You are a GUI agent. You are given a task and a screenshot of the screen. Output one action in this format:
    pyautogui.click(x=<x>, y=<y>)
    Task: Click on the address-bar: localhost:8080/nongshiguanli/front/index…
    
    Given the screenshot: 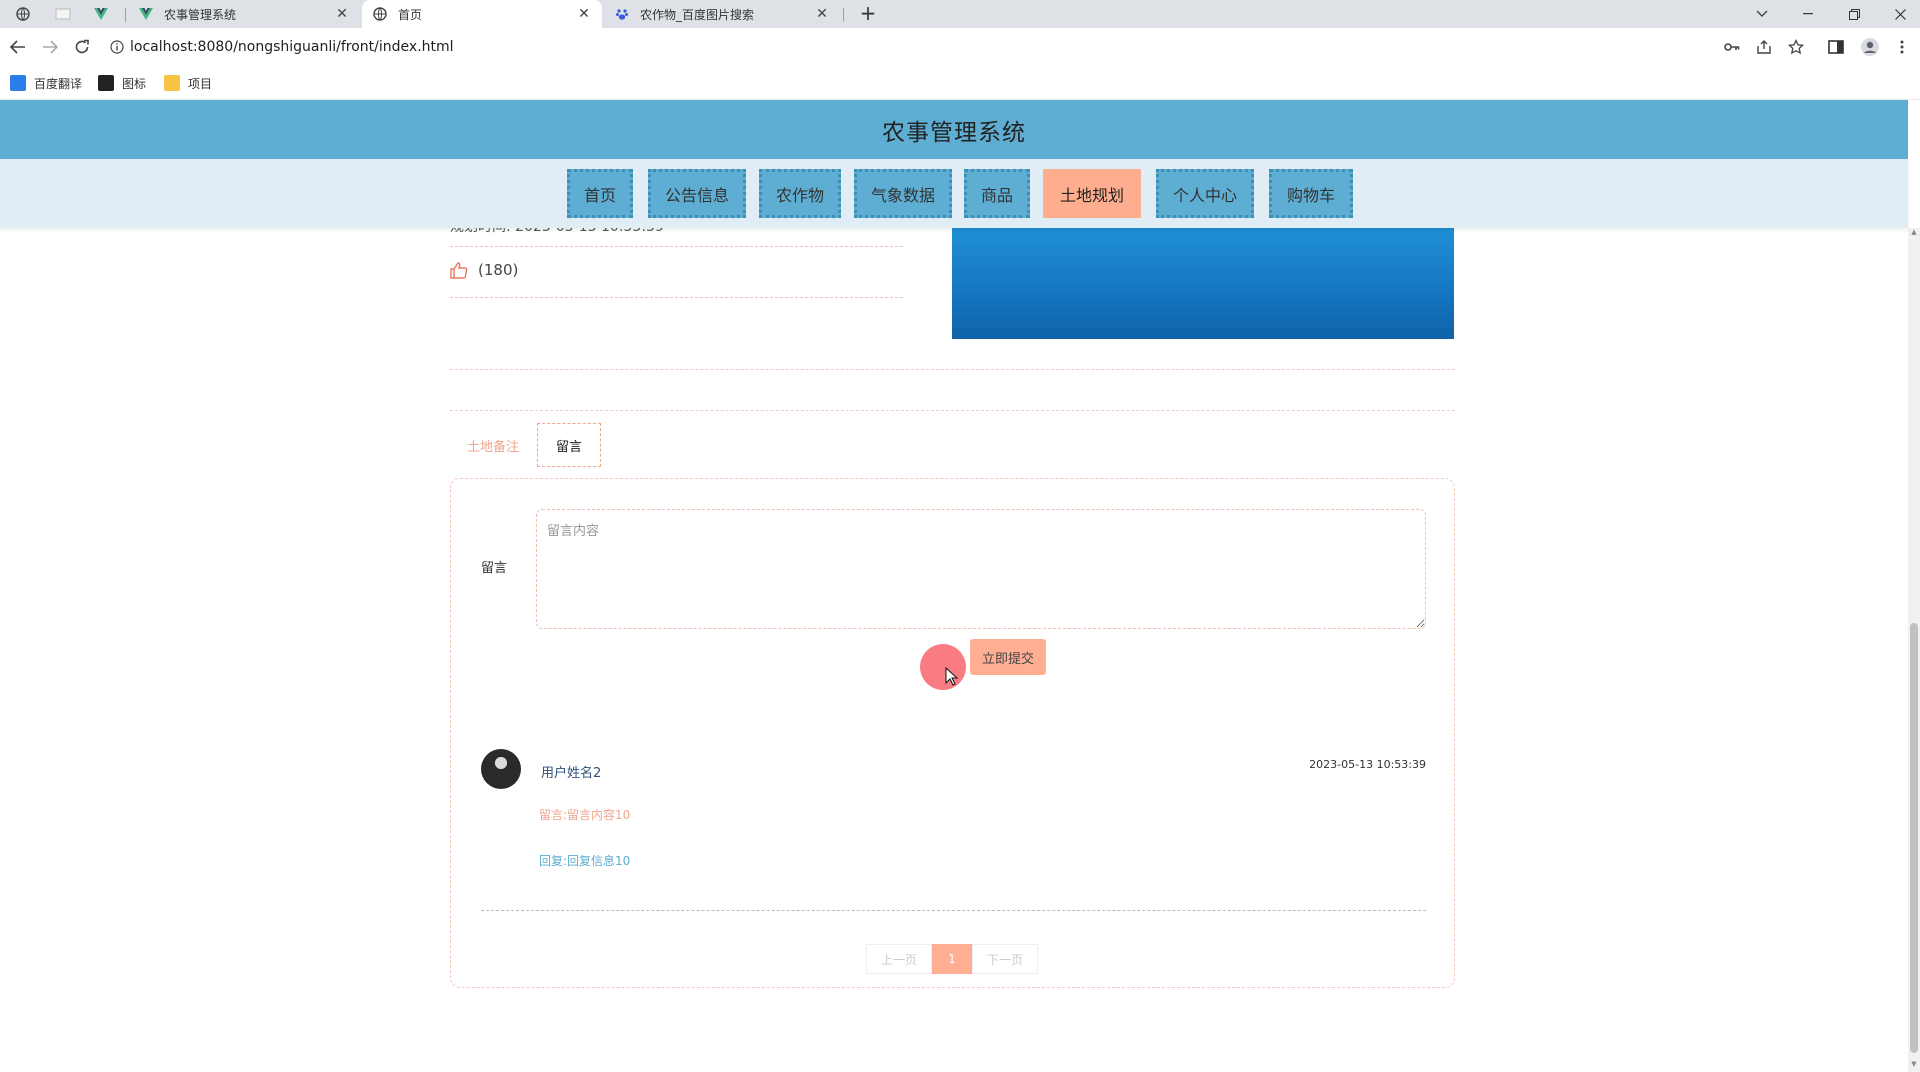 What is the action you would take?
    pyautogui.click(x=915, y=47)
    